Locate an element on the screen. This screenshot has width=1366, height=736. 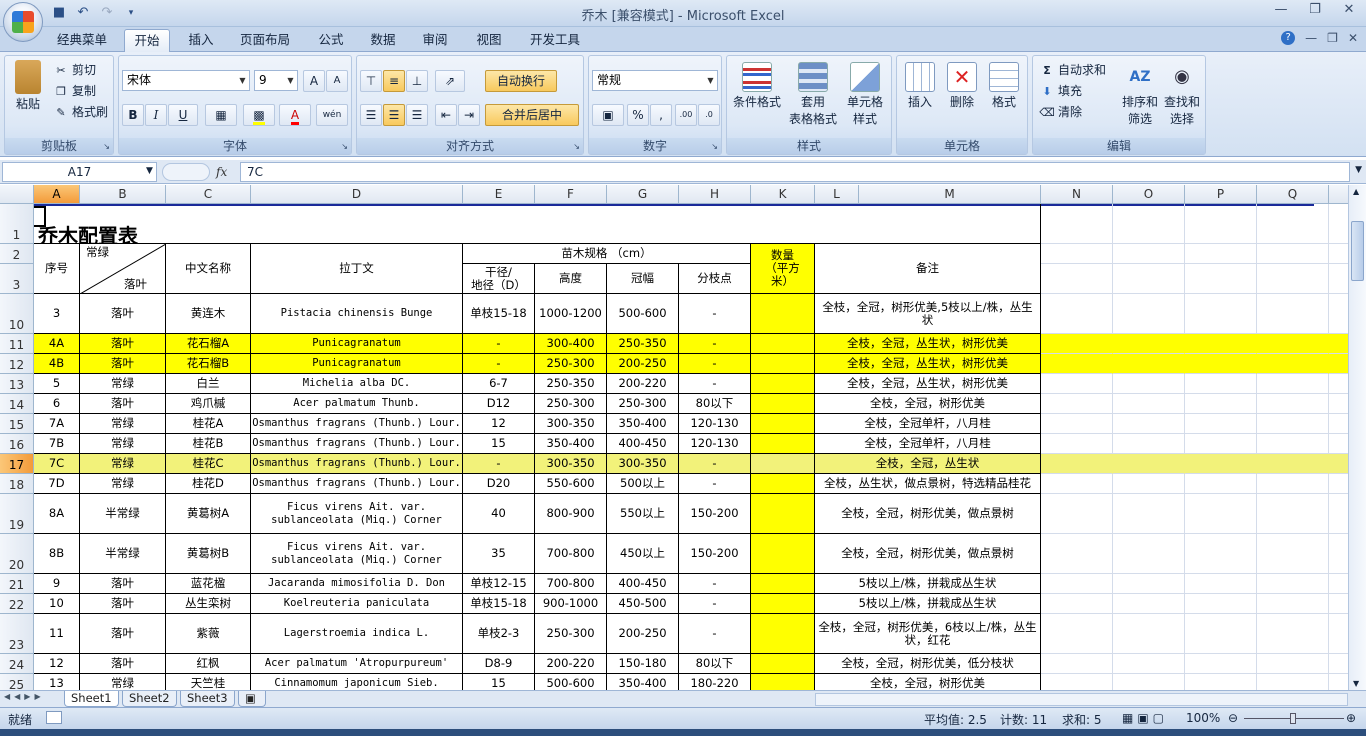
table-cell: 黄葛树A is located at coordinates (208, 514).